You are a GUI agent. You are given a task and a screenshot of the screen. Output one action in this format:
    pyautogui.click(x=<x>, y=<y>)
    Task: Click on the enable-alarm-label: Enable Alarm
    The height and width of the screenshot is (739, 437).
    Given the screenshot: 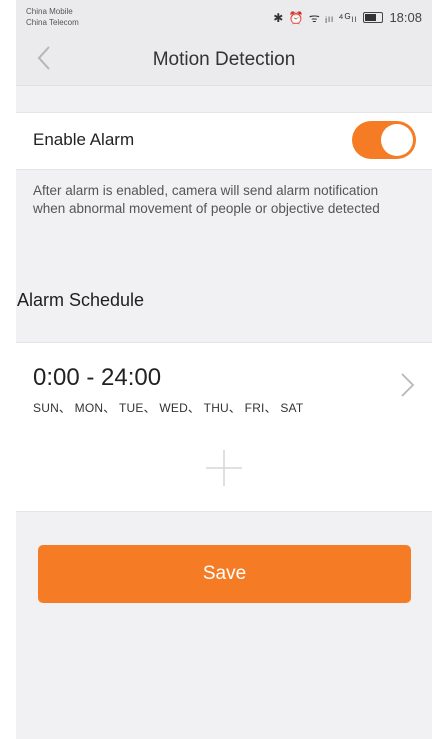 What is the action you would take?
    pyautogui.click(x=84, y=139)
    